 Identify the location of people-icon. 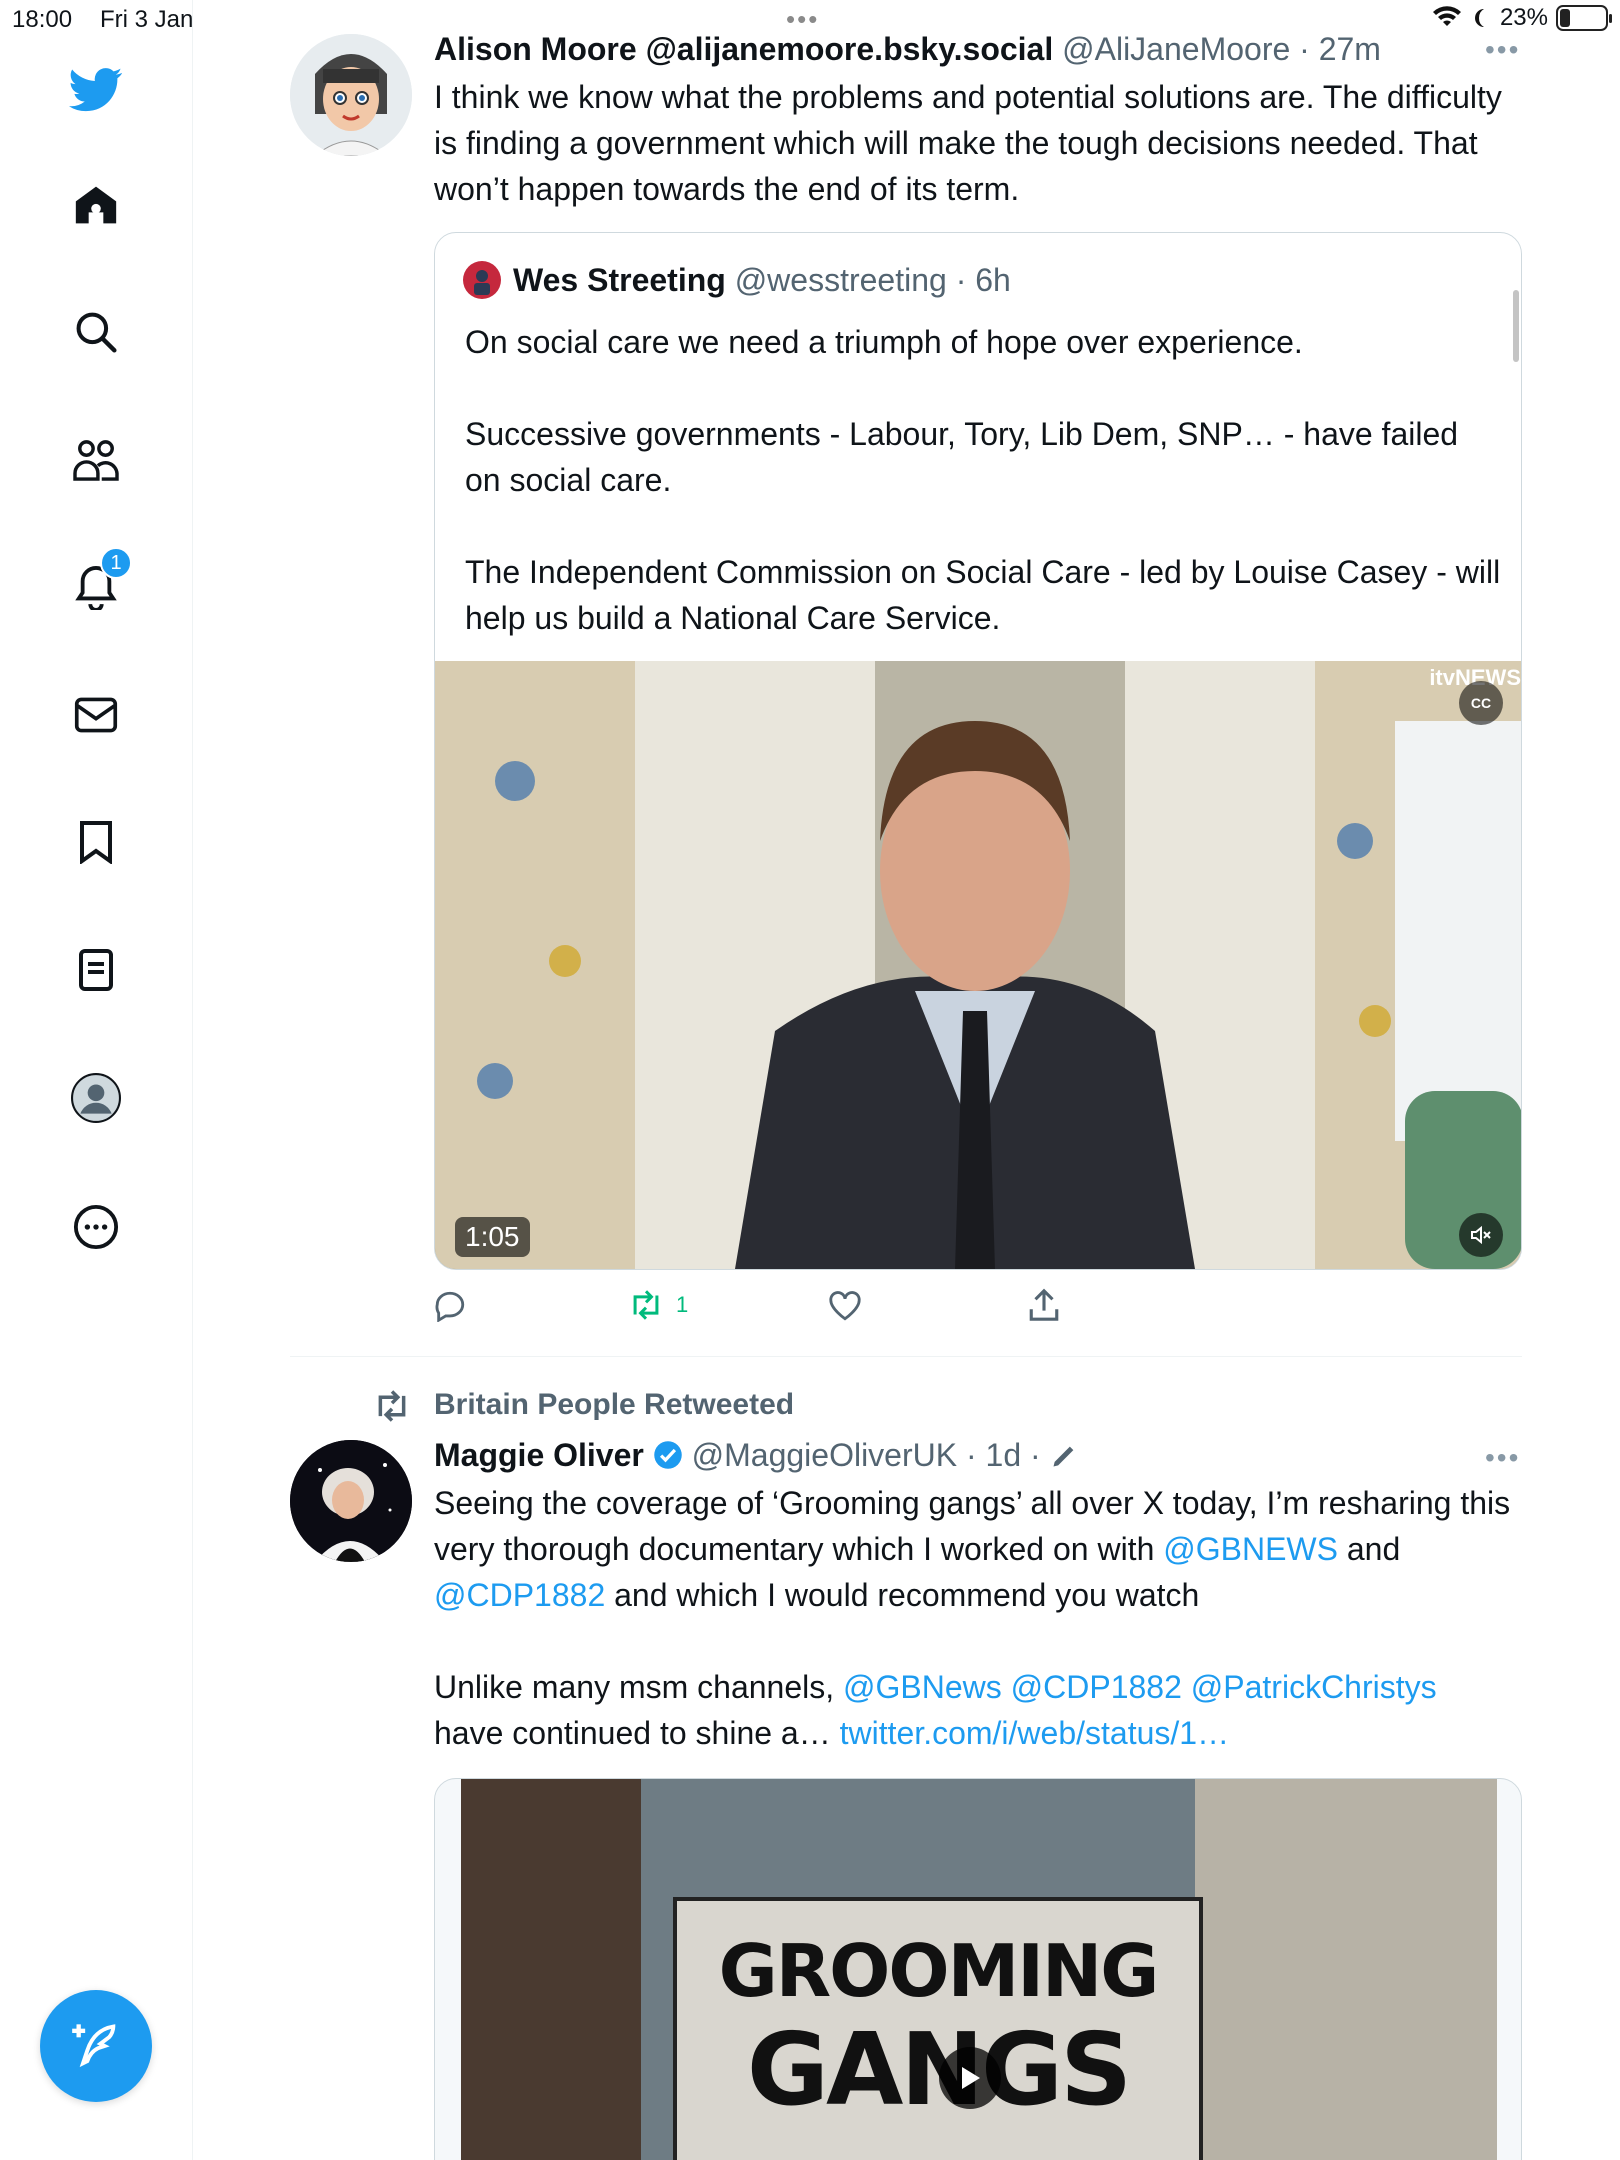
(96, 460).